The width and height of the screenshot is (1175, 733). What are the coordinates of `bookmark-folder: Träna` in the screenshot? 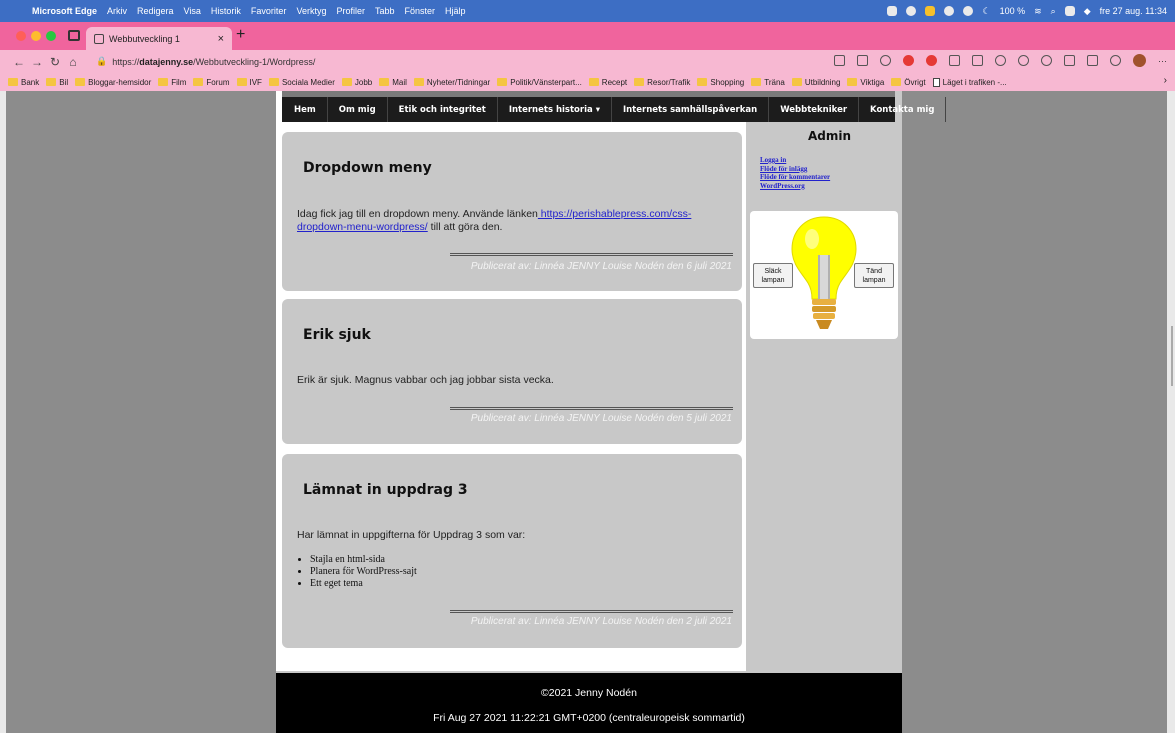 It's located at (768, 82).